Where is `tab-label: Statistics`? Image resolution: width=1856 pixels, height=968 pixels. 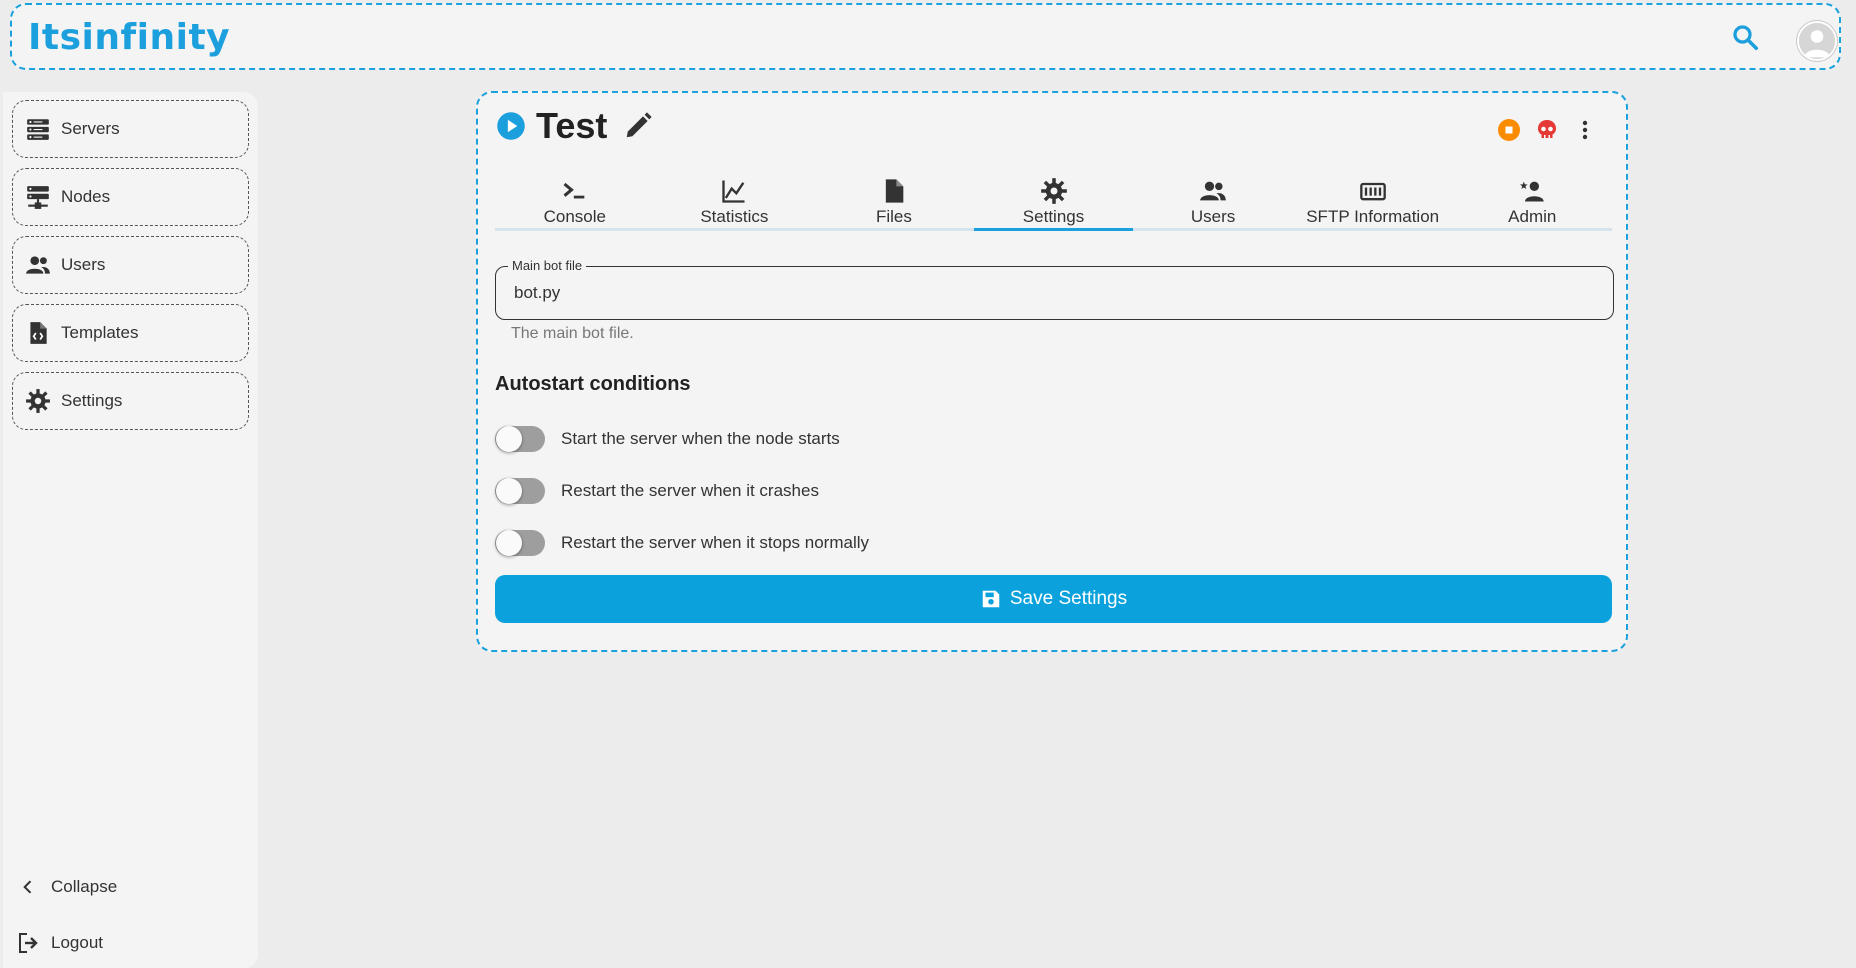 tab-label: Statistics is located at coordinates (734, 216).